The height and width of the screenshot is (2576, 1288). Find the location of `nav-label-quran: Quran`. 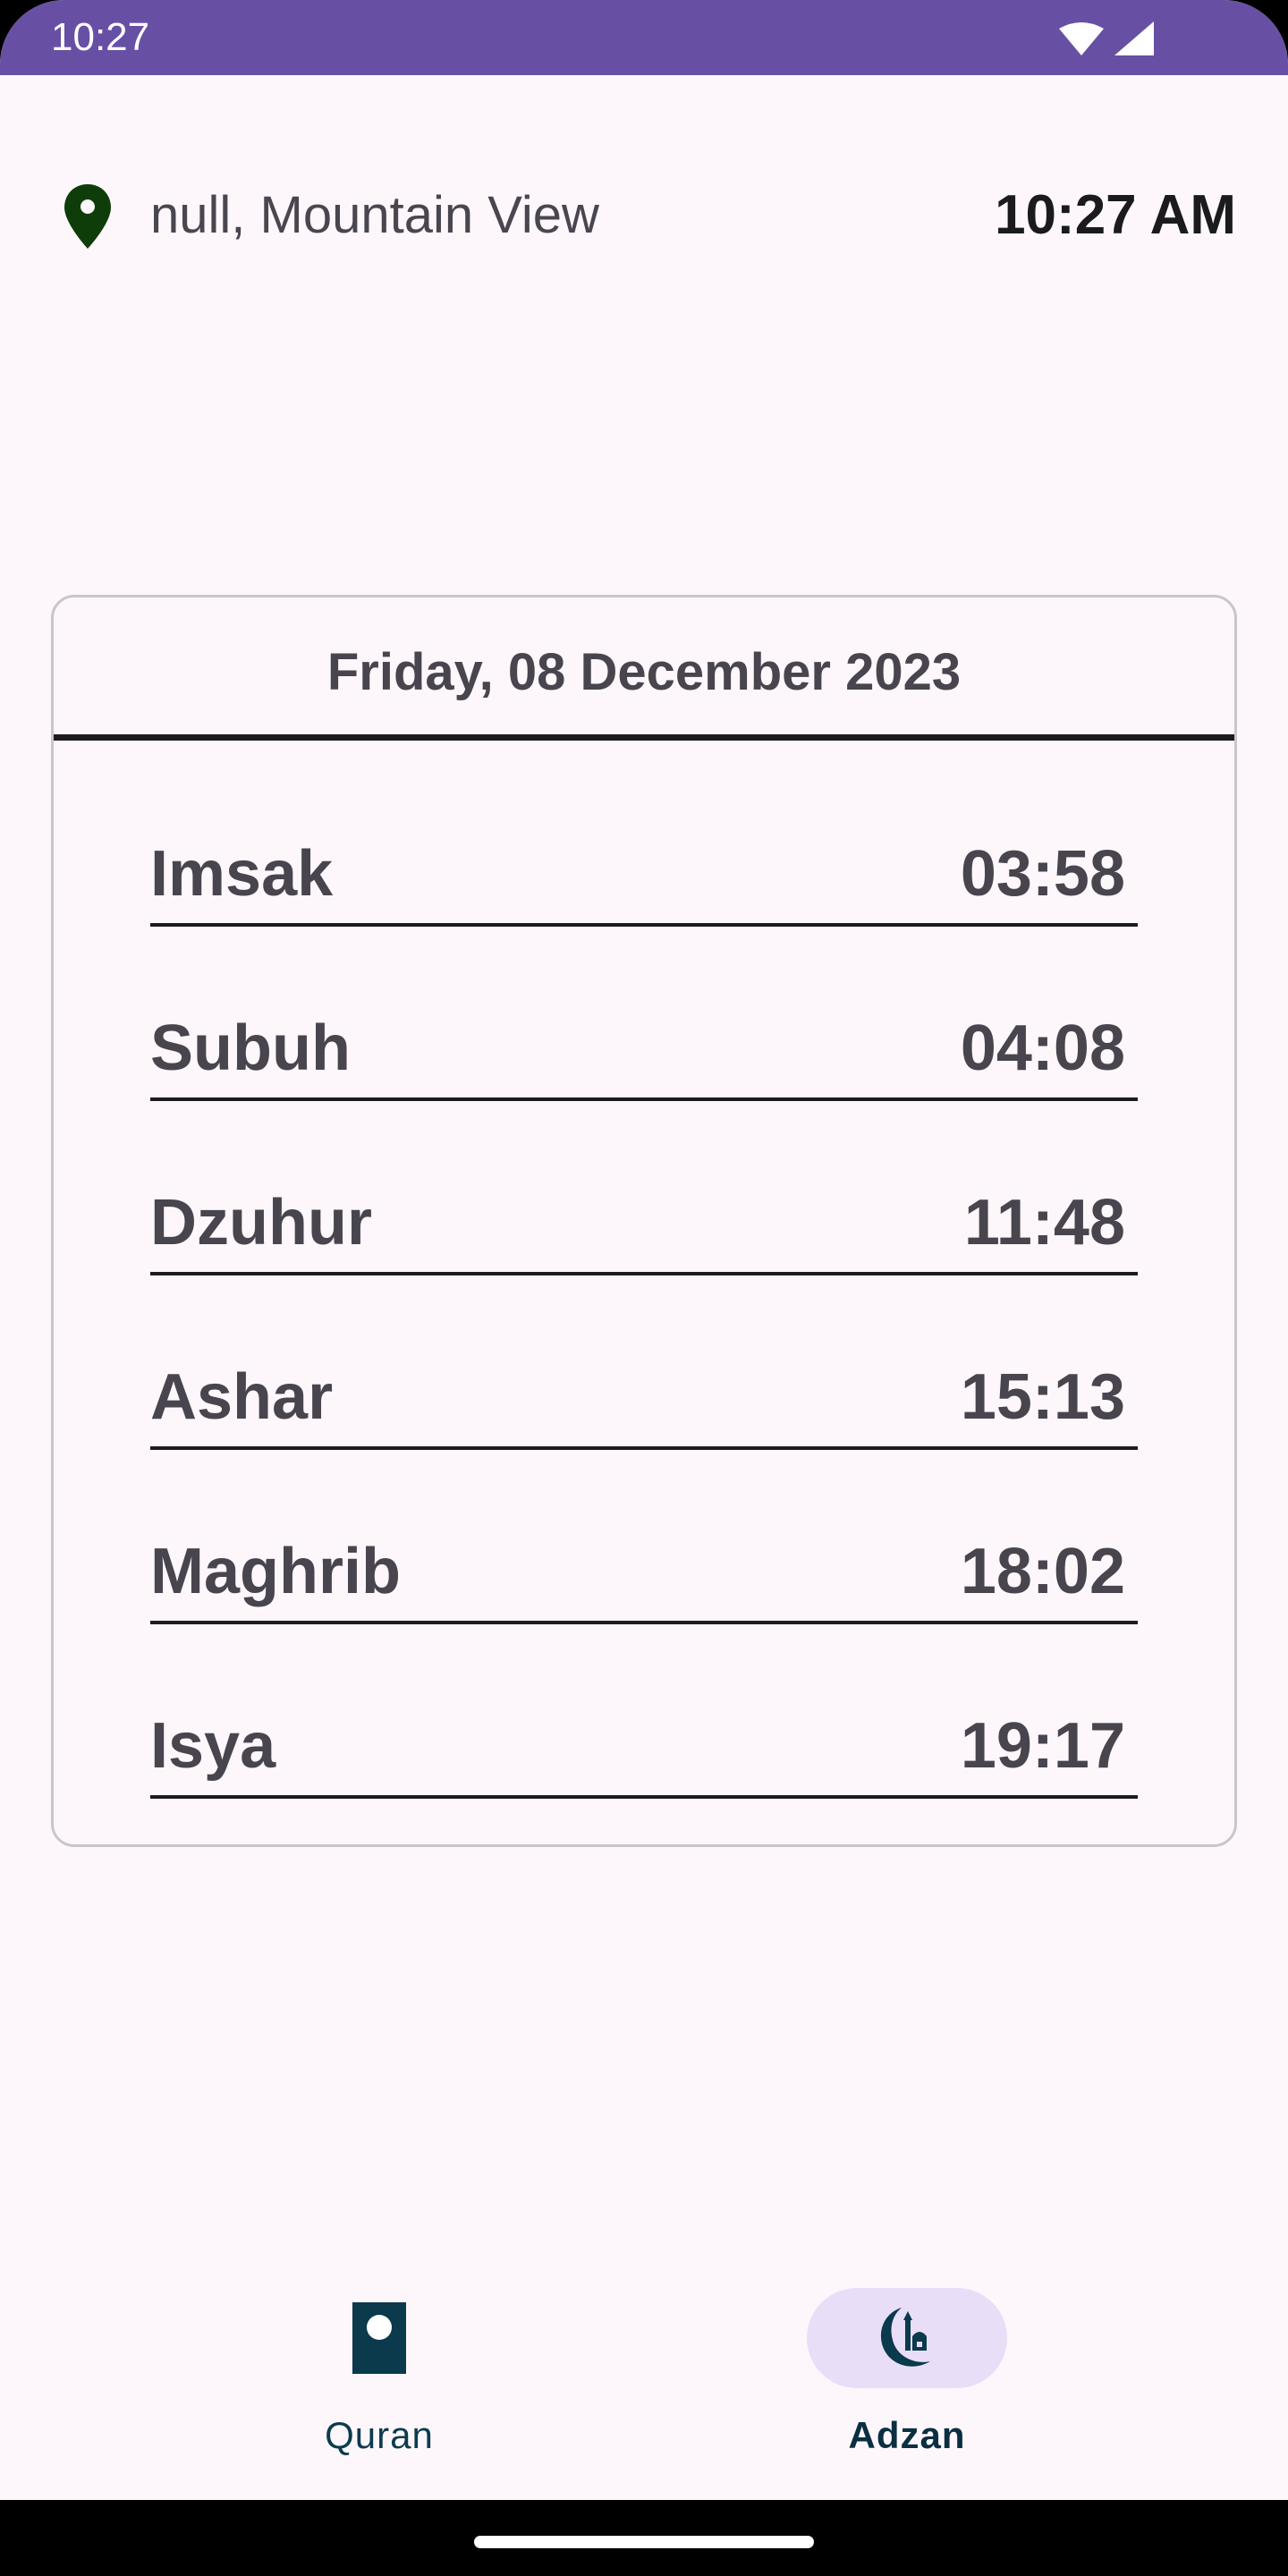

nav-label-quran: Quran is located at coordinates (379, 2435).